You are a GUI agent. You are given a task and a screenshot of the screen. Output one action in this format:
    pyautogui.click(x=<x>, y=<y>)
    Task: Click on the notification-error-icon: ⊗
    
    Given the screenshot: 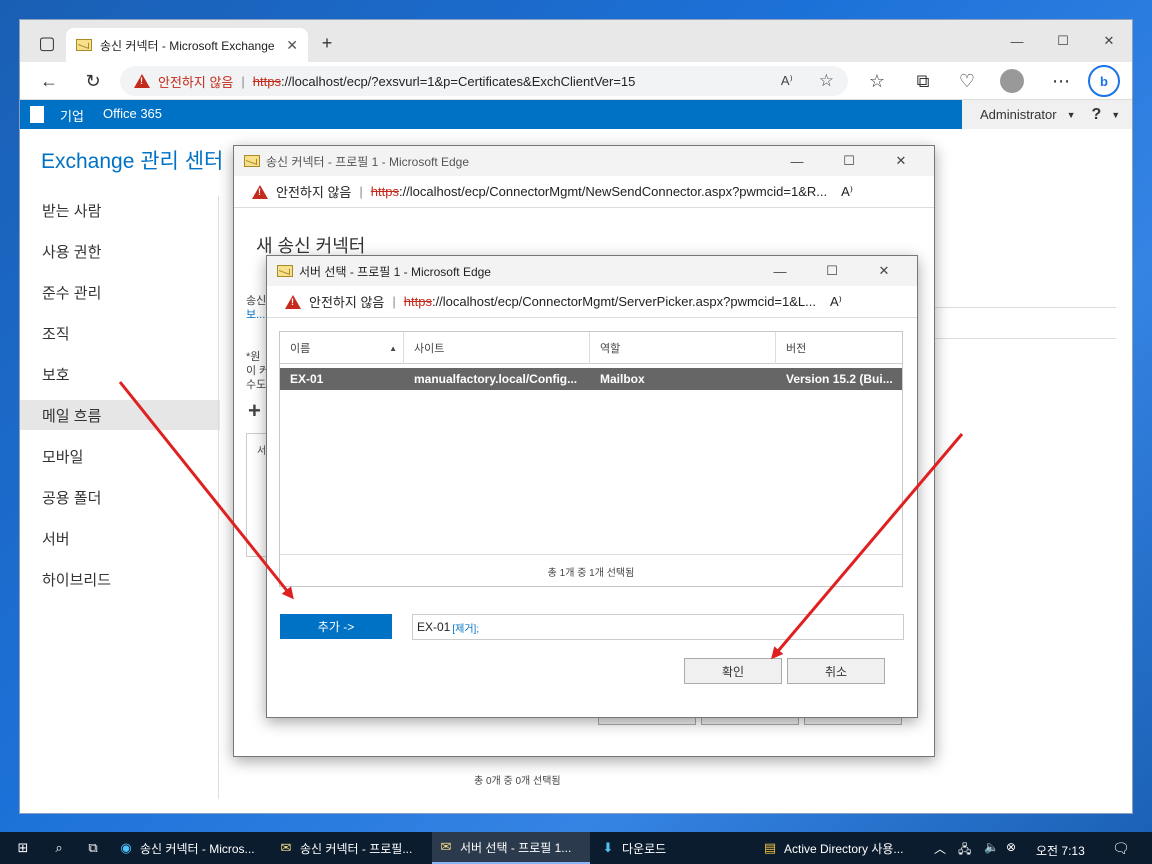 What is the action you would take?
    pyautogui.click(x=1011, y=847)
    